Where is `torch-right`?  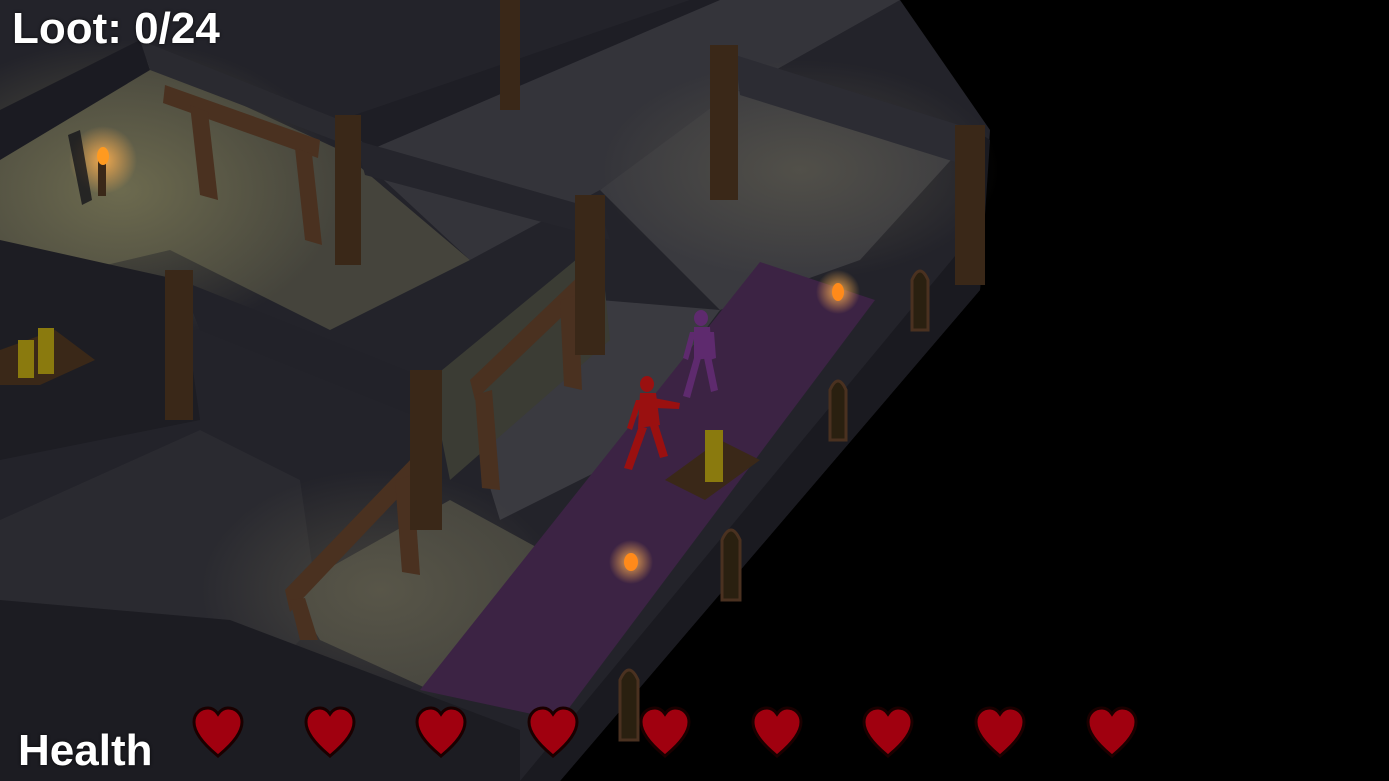 torch-right is located at coordinates (838, 292).